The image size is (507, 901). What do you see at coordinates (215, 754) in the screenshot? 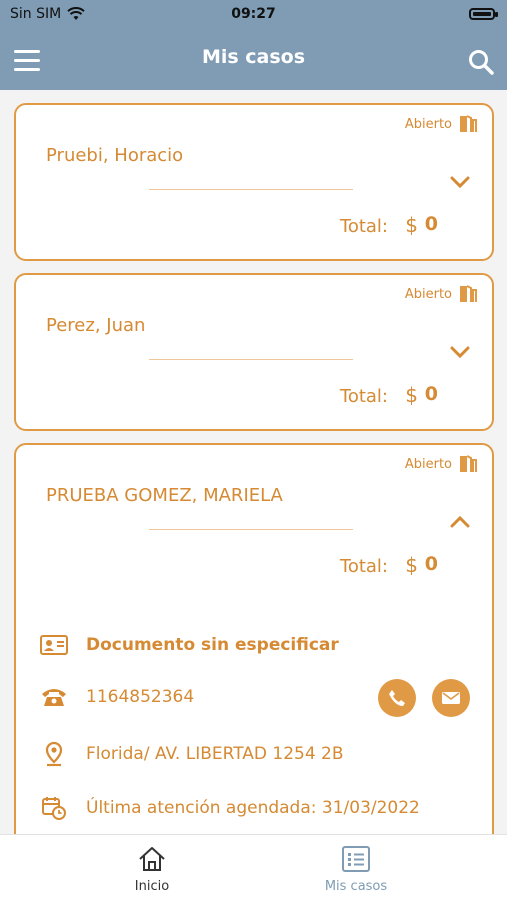
I see `address-text: Florida/ AV. LIBERTAD 1254 2B` at bounding box center [215, 754].